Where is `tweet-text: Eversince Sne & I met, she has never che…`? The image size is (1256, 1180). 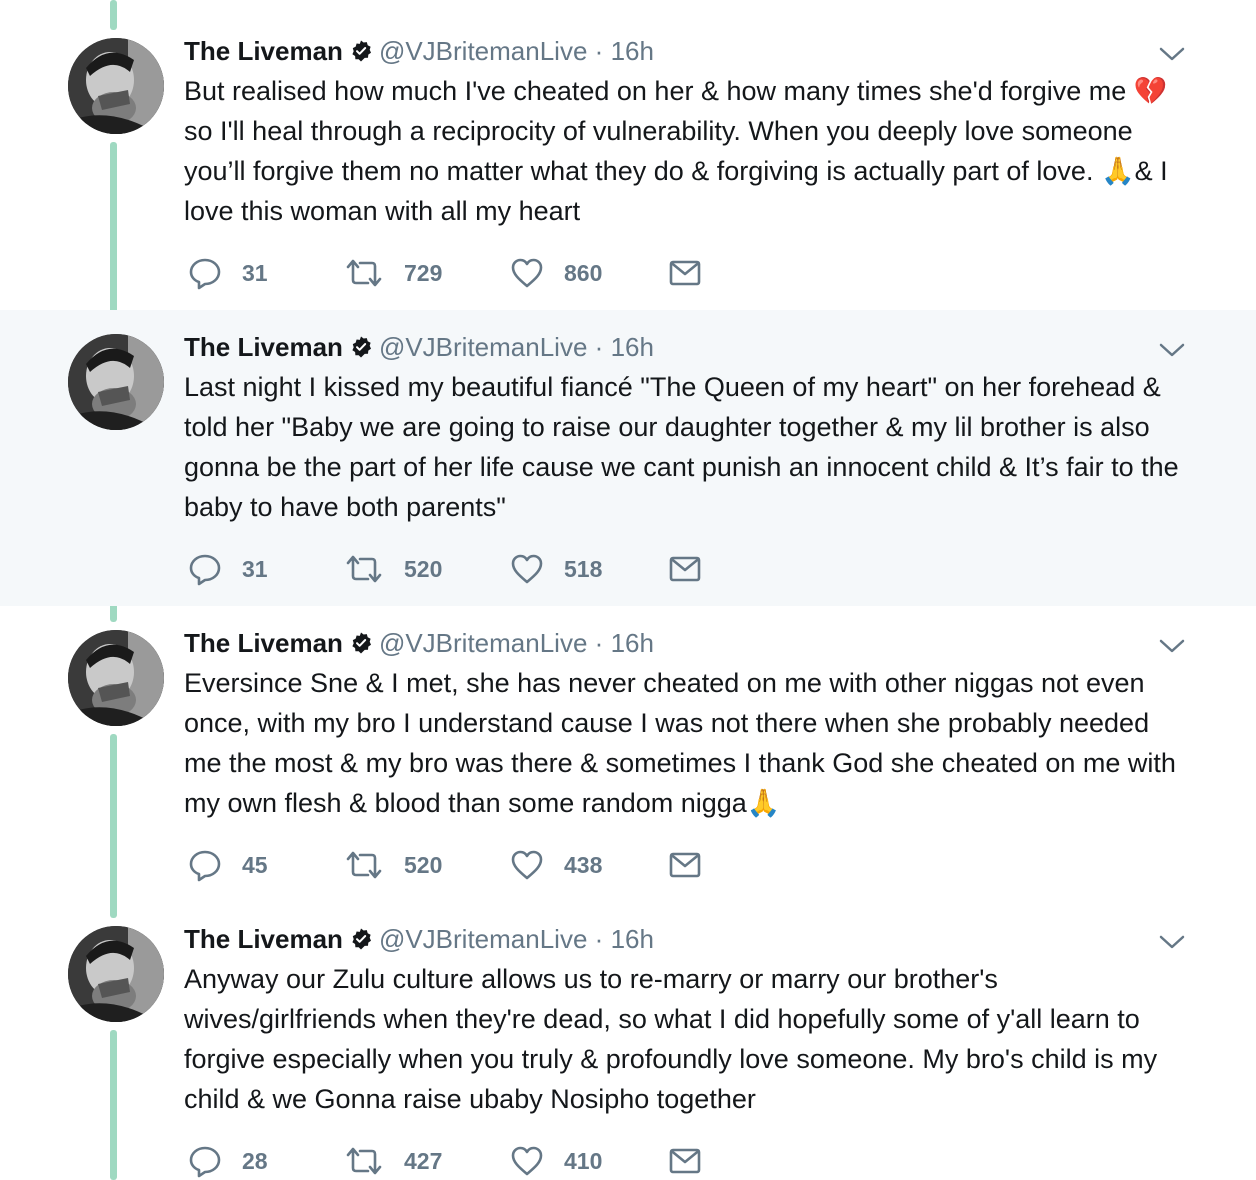
tweet-text: Eversince Sne & I met, she has never che… is located at coordinates (684, 743).